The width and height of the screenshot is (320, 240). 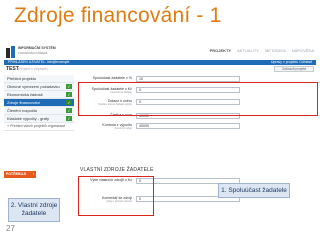 I want to click on nav-projekty: PROJEKTY, so click(x=221, y=50).